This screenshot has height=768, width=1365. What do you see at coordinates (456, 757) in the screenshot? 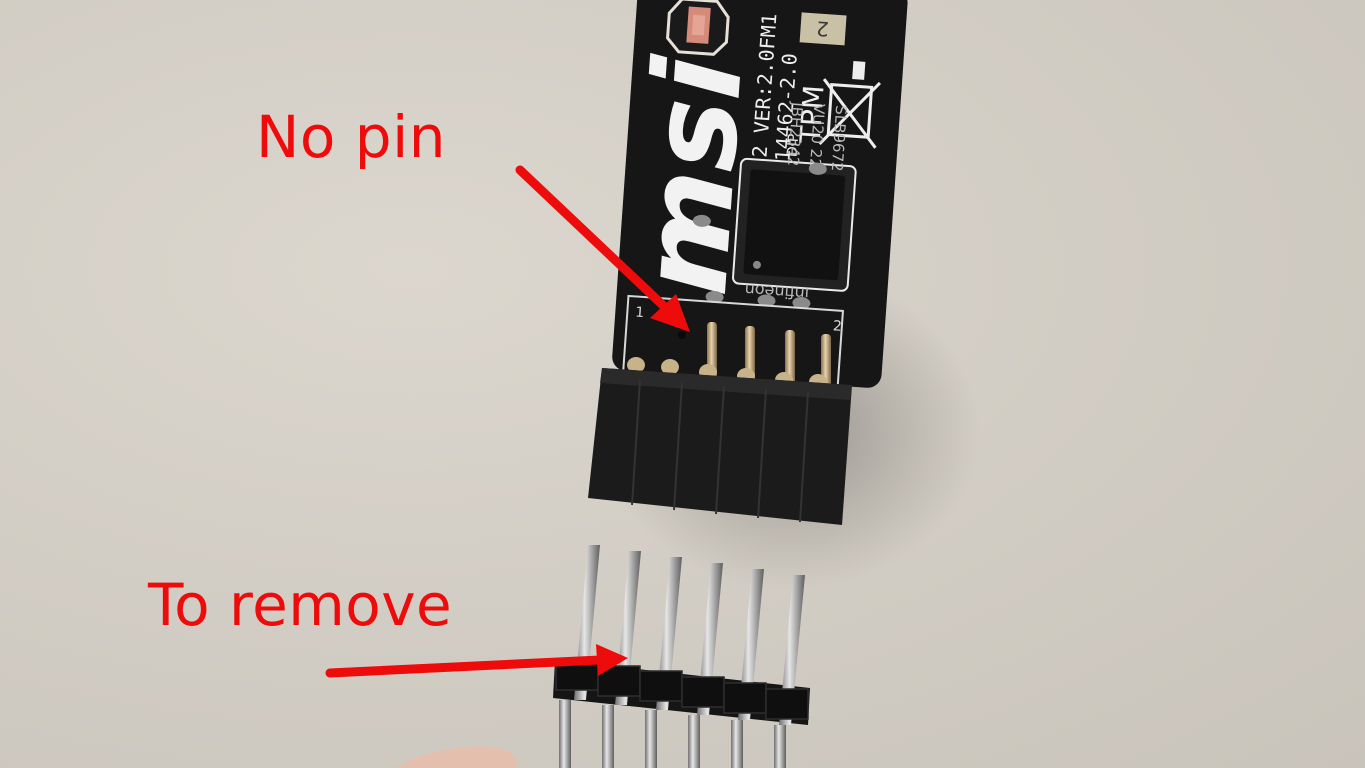
I see `fingertip` at bounding box center [456, 757].